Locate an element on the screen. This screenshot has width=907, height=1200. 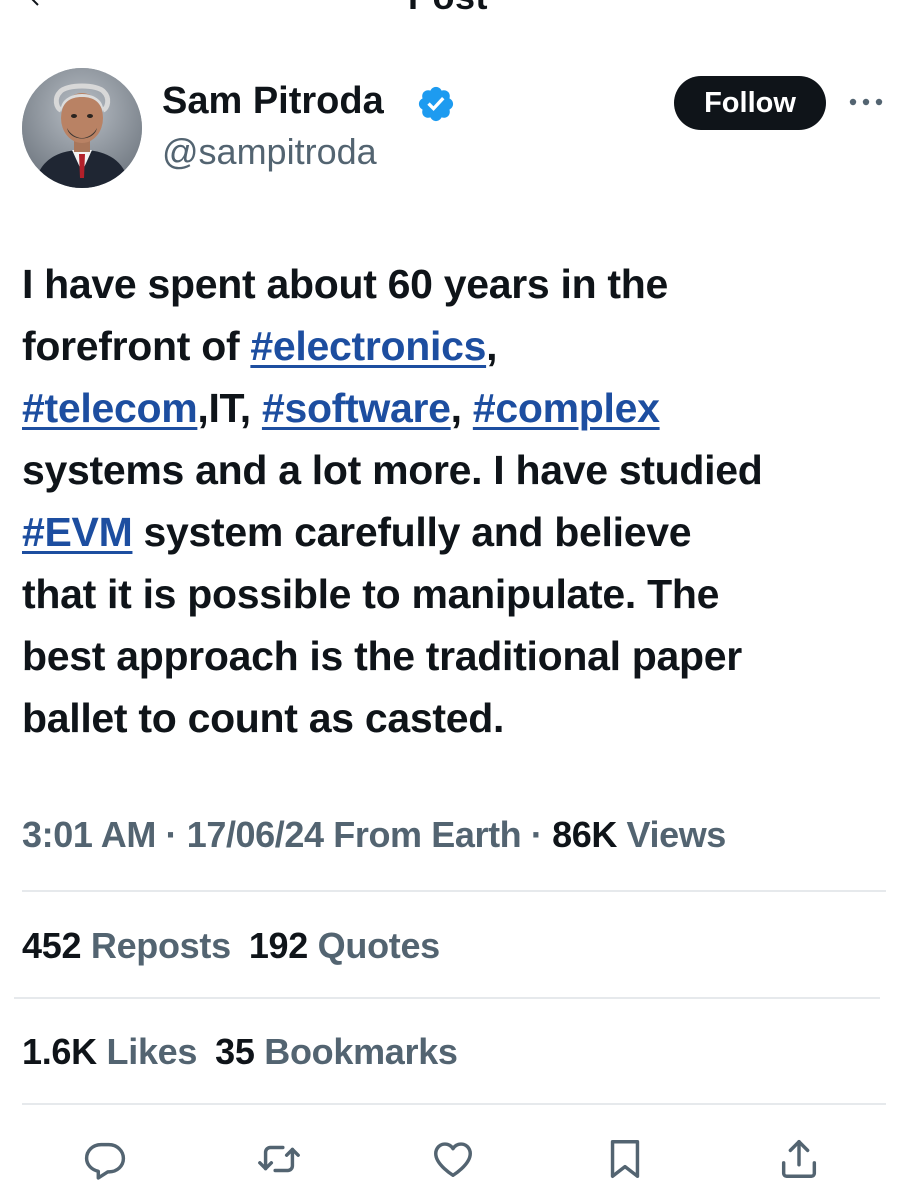
bookmark-button is located at coordinates (625, 1159).